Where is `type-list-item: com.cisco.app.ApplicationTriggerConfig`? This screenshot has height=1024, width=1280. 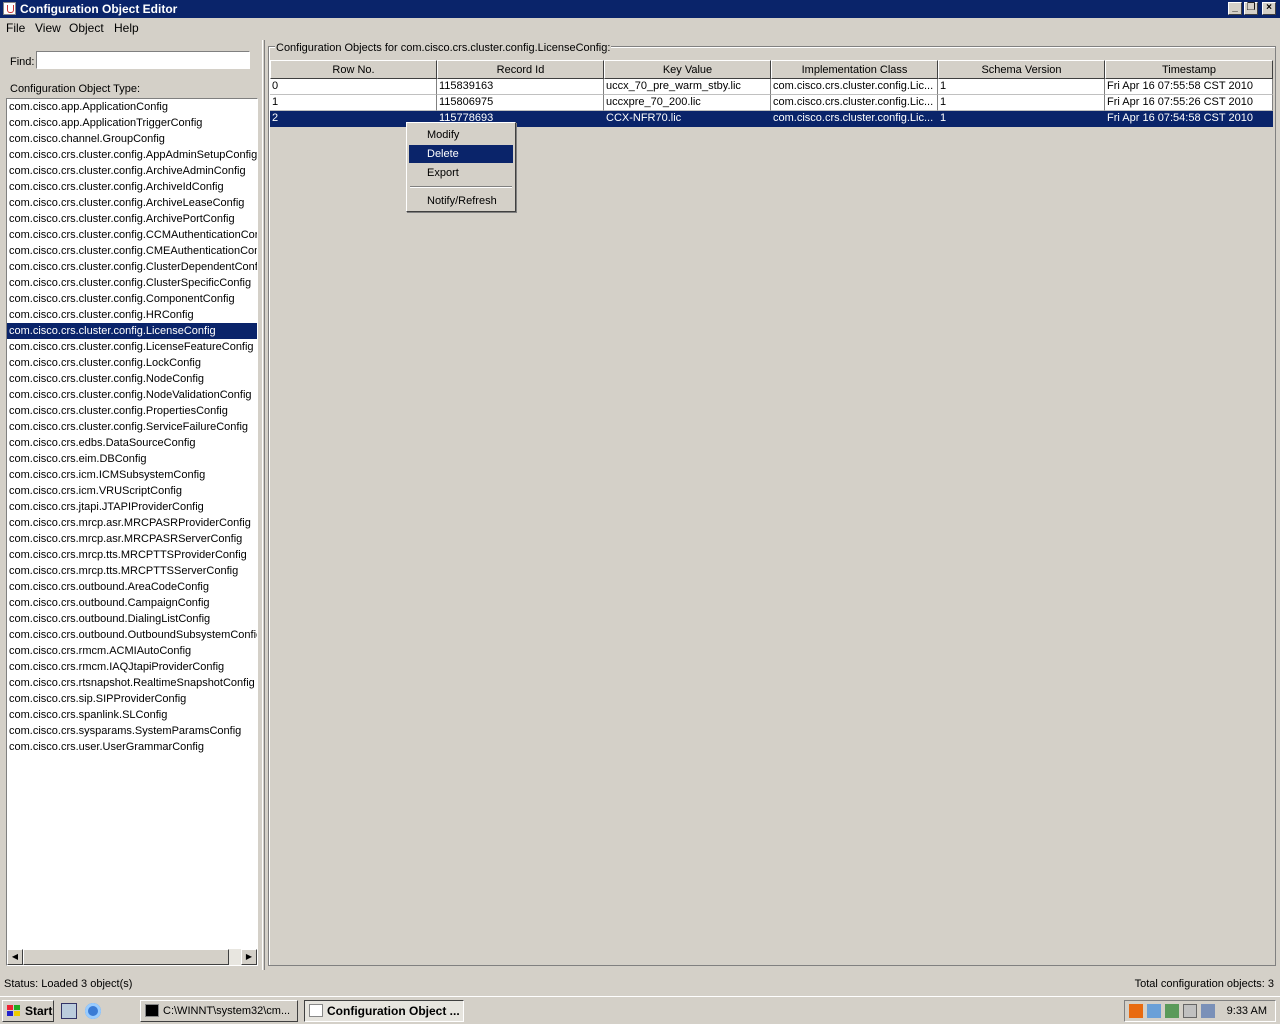
type-list-item: com.cisco.app.ApplicationTriggerConfig is located at coordinates (132, 123).